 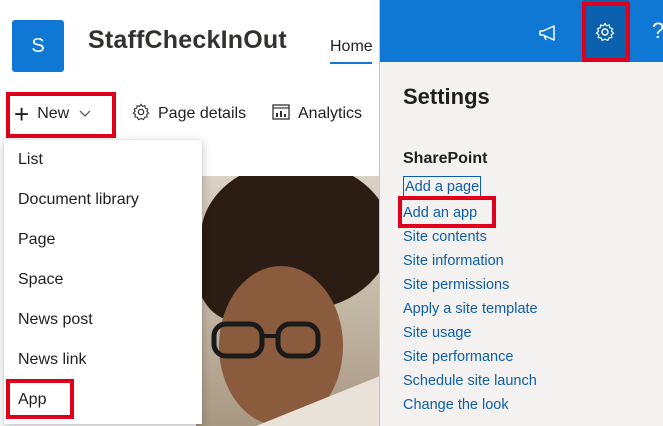 I want to click on menu-item-list: List, so click(x=103, y=160).